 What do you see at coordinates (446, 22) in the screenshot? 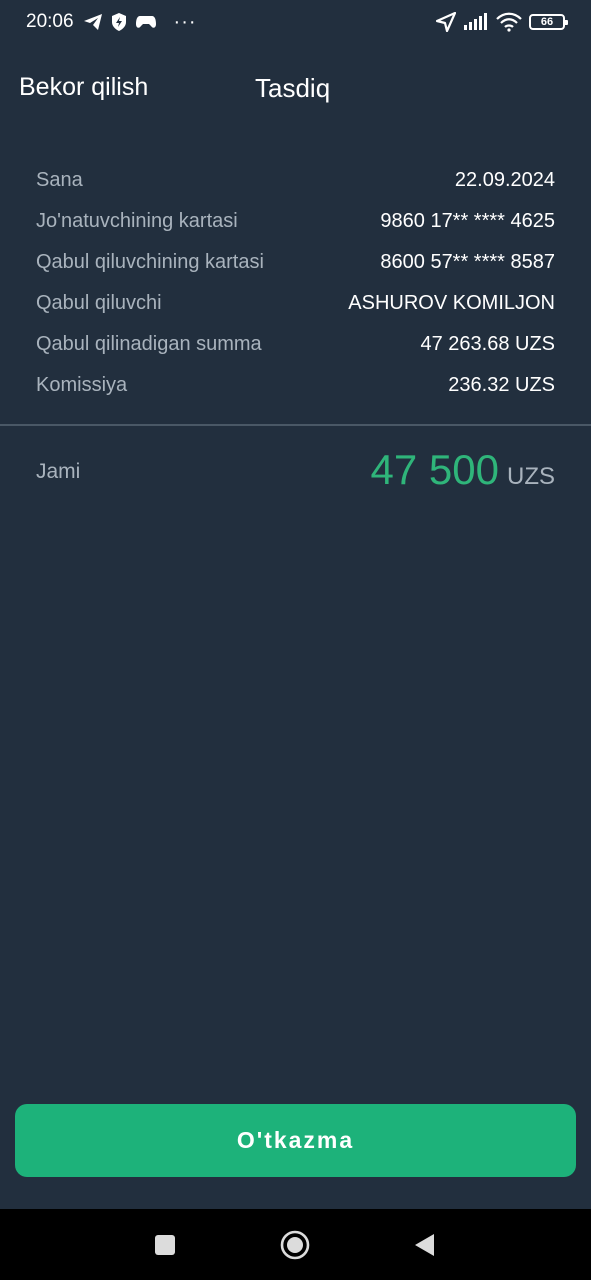
I see `location-arrow-icon` at bounding box center [446, 22].